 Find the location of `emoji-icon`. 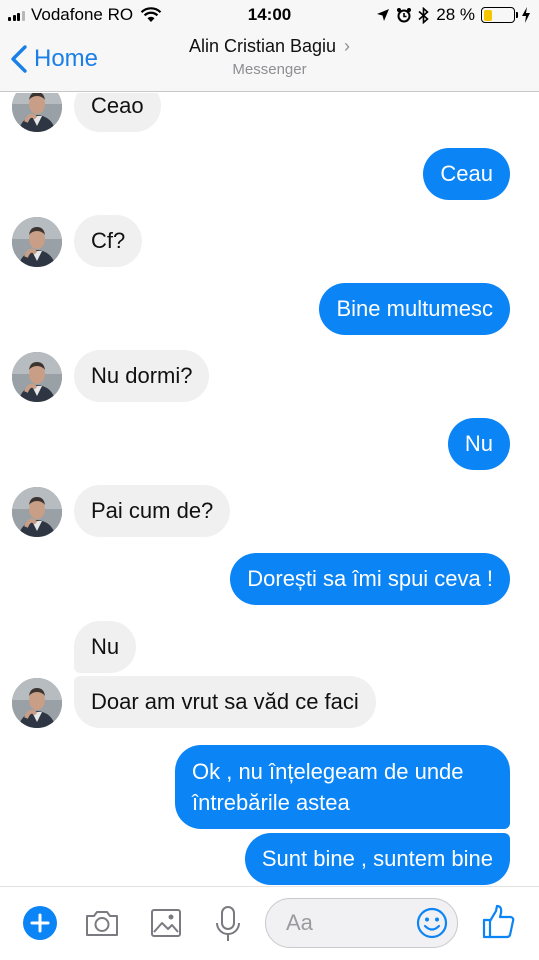

emoji-icon is located at coordinates (432, 923).